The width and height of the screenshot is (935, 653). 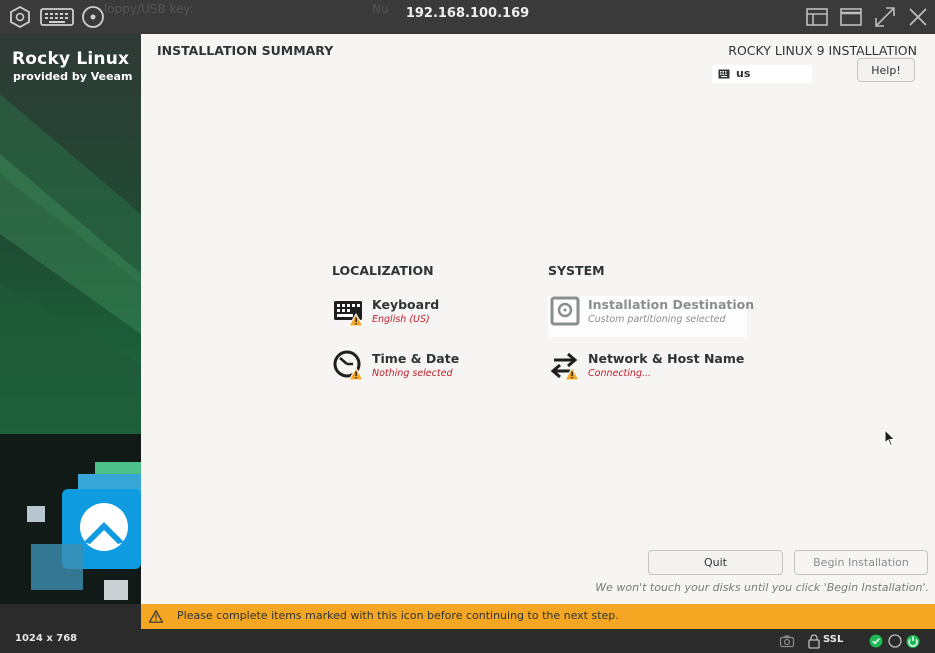 What do you see at coordinates (406, 304) in the screenshot?
I see `spoke-keyboard-title: Keyboard` at bounding box center [406, 304].